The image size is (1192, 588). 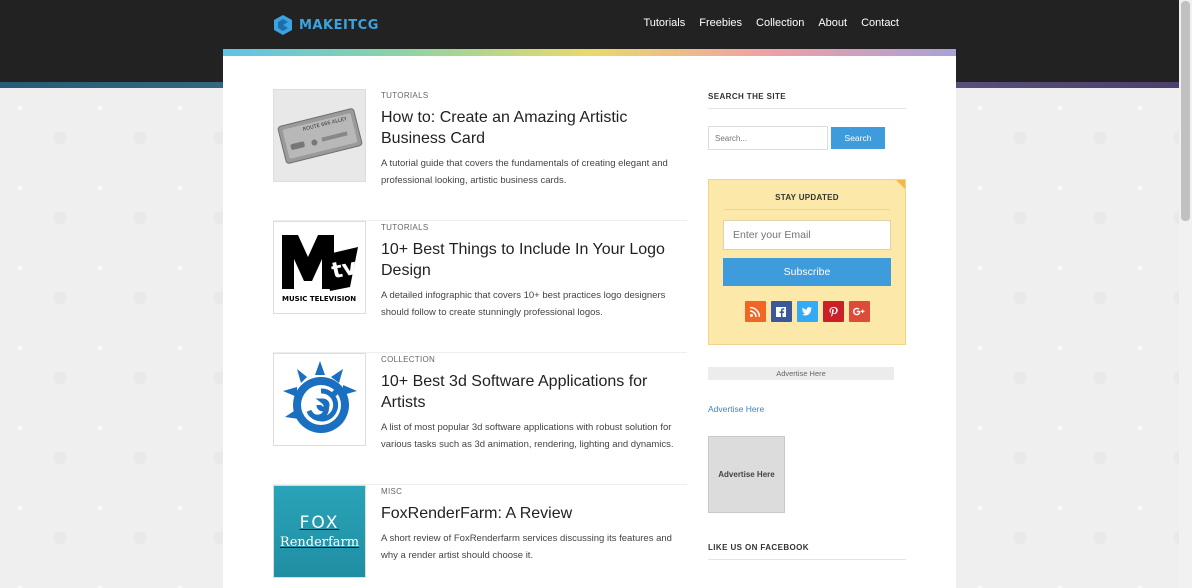 What do you see at coordinates (807, 272) in the screenshot?
I see `subscribe-button: Subscribe` at bounding box center [807, 272].